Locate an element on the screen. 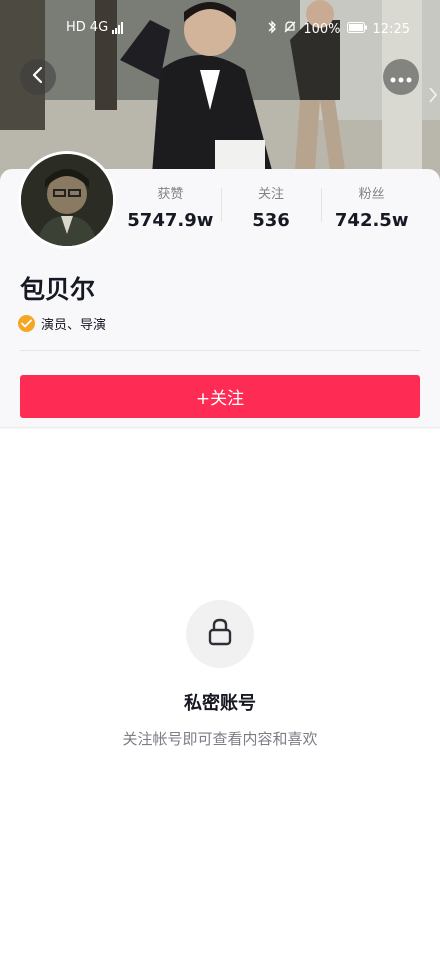  stat-value: 5747.9w is located at coordinates (170, 220).